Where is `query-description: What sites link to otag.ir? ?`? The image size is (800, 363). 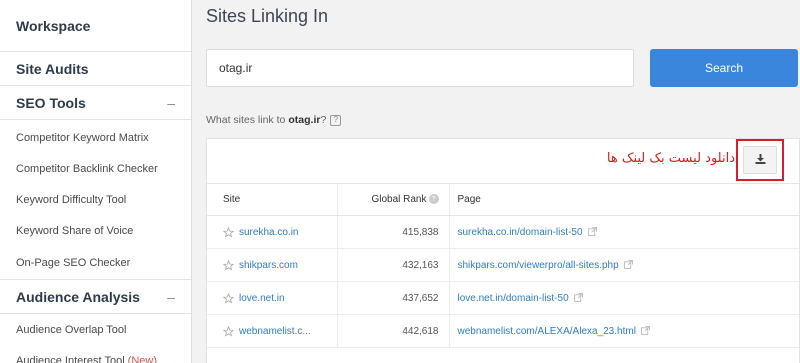 query-description: What sites link to otag.ir? ? is located at coordinates (274, 120).